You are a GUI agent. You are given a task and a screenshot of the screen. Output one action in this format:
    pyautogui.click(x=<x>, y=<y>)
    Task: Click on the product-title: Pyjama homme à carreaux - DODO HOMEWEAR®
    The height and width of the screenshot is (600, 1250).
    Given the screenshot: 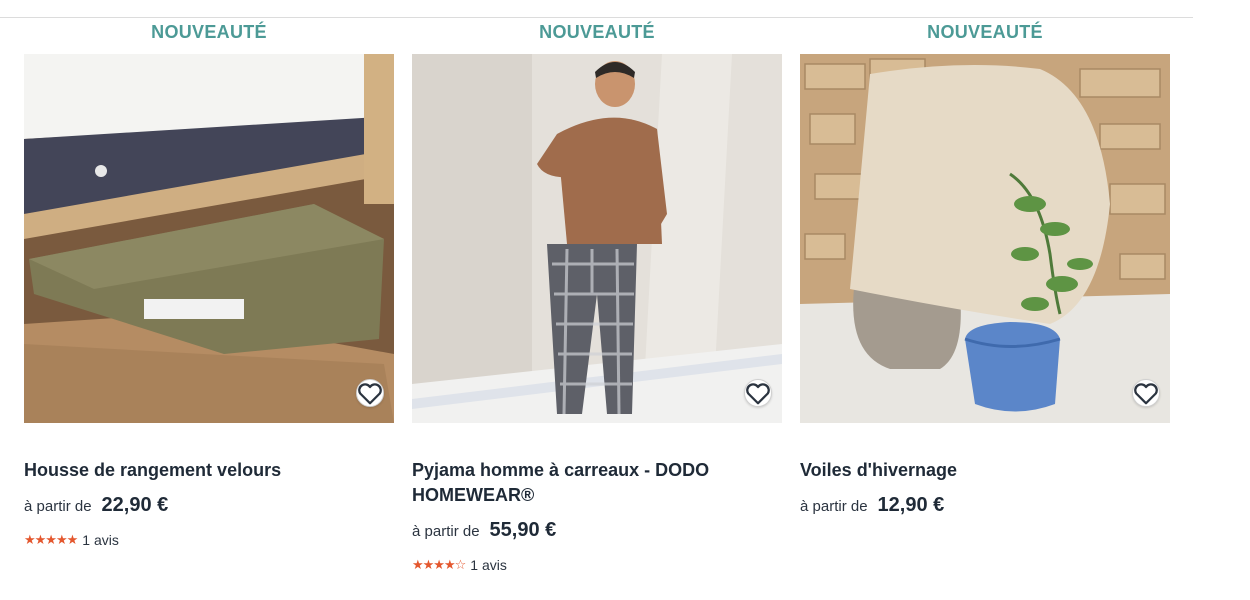 What is the action you would take?
    pyautogui.click(x=577, y=483)
    